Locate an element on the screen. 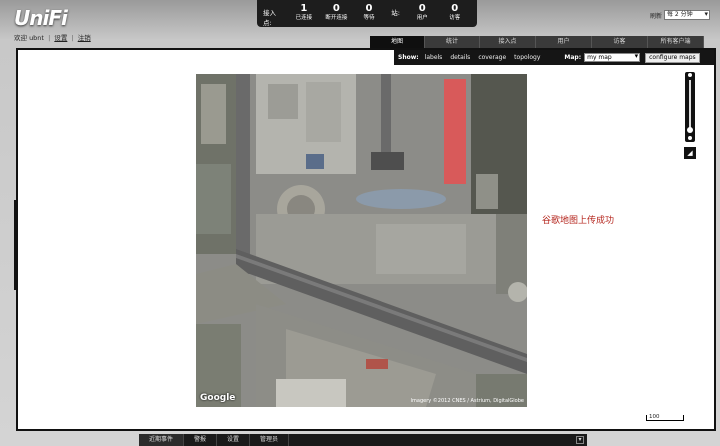  stats-panel: 接入点: 1 已连接 0 断开连接 0 等待 站: 0 用户 0 访客 is located at coordinates (367, 13).